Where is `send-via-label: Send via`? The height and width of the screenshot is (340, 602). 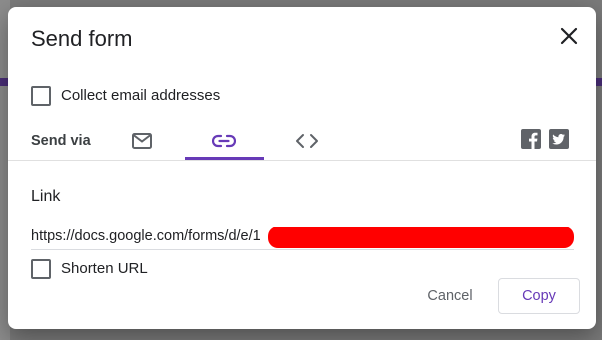
send-via-label: Send via is located at coordinates (61, 141).